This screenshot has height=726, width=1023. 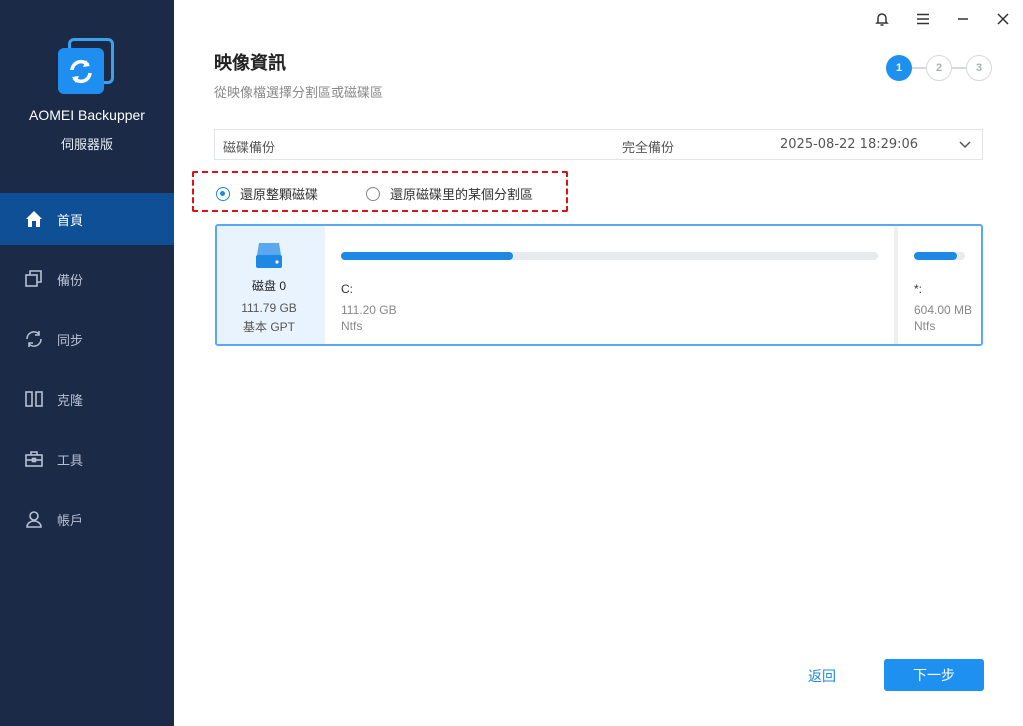 I want to click on disk-name: 磁盘 0, so click(x=268, y=286).